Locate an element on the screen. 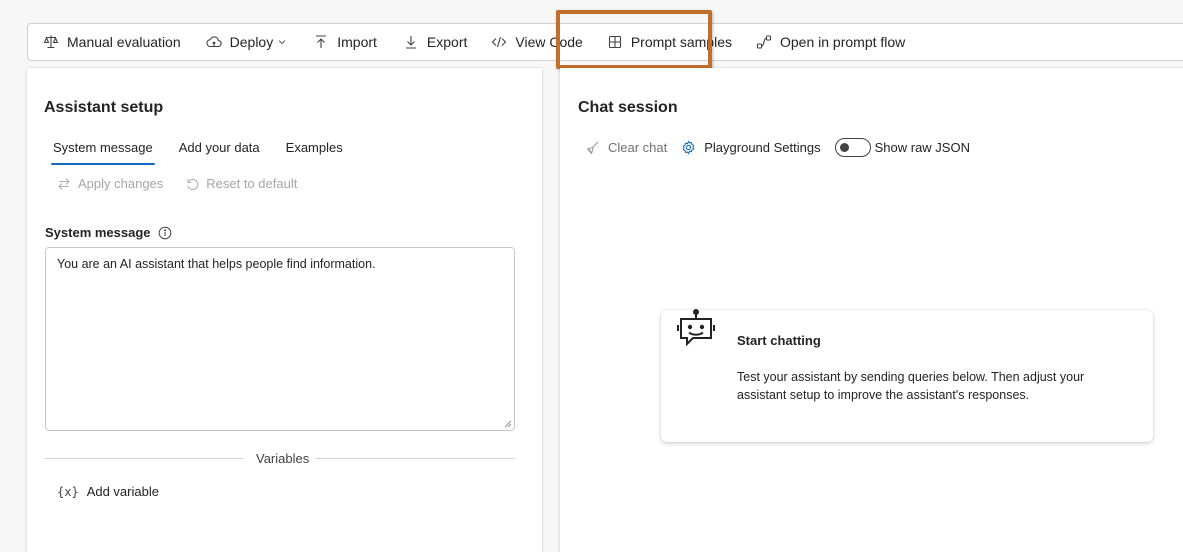  info-icon is located at coordinates (165, 233).